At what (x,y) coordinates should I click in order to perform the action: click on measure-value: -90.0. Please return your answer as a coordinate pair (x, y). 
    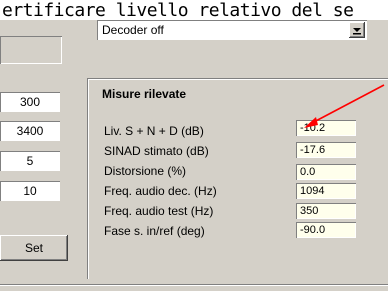
    Looking at the image, I should click on (326, 230).